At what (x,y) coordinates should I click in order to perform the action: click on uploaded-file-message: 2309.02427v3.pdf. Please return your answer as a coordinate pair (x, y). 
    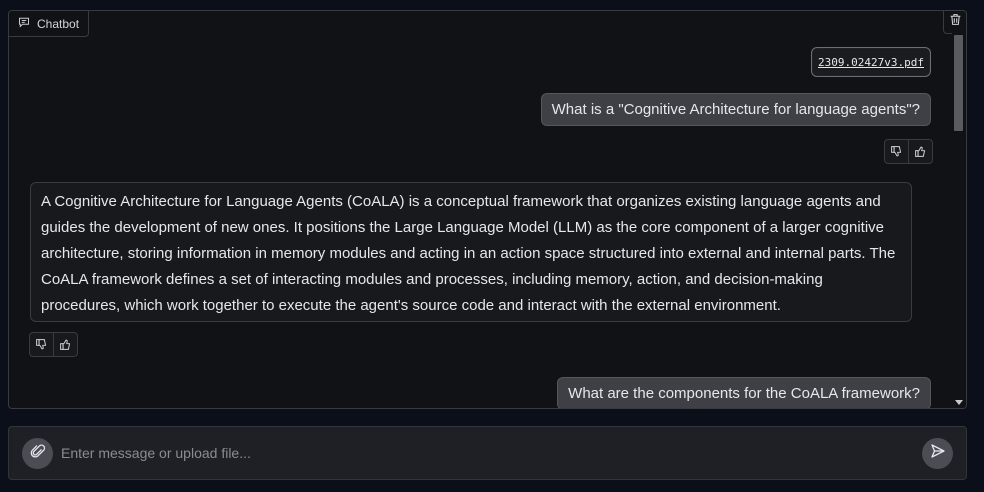
    Looking at the image, I should click on (871, 62).